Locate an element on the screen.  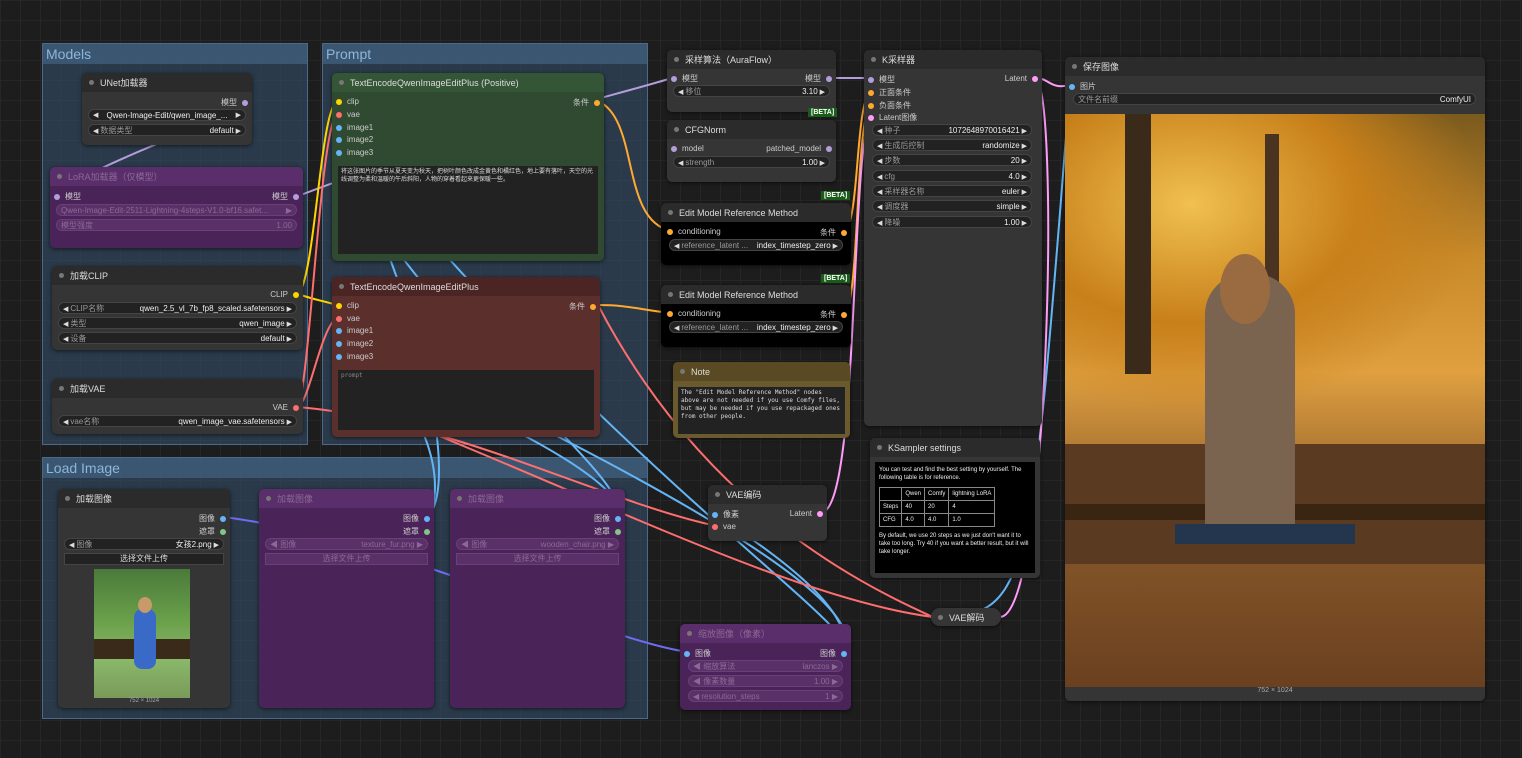
input-vae: vae is located at coordinates (724, 526).